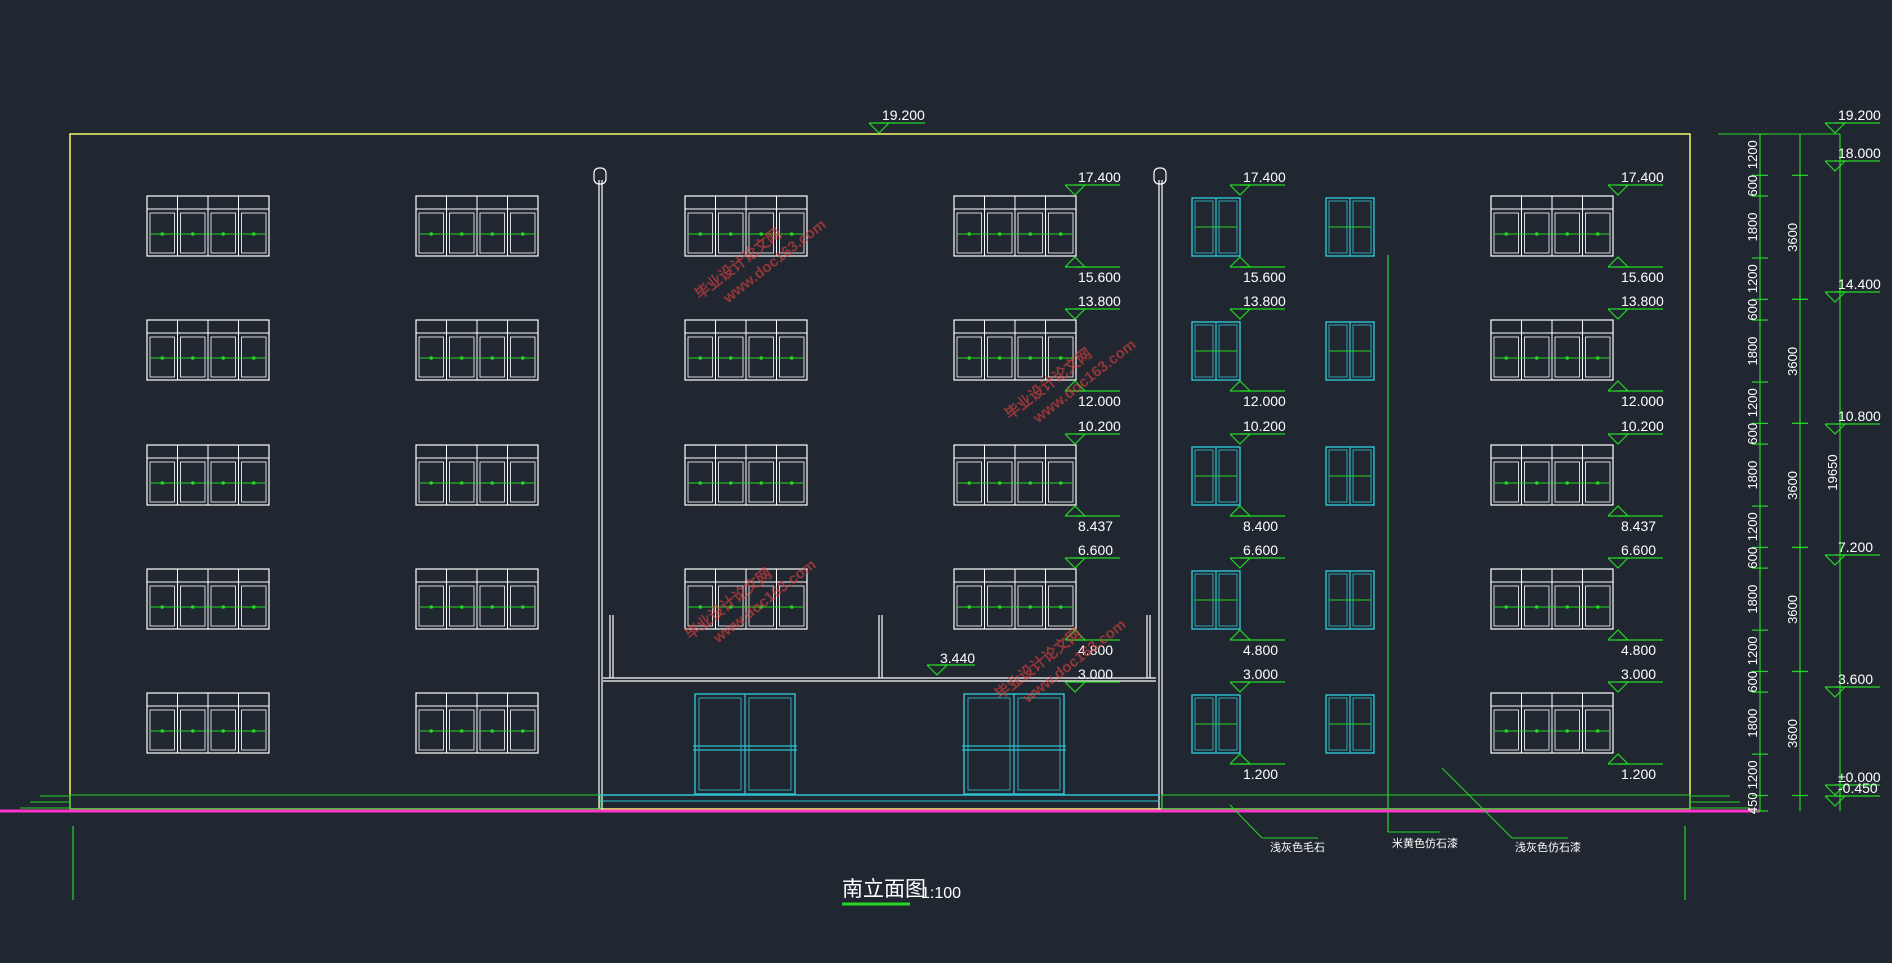 This screenshot has height=963, width=1892. Describe the element at coordinates (1257, 600) in the screenshot. I see `level-mid-f2: 6.600 4.800` at that location.